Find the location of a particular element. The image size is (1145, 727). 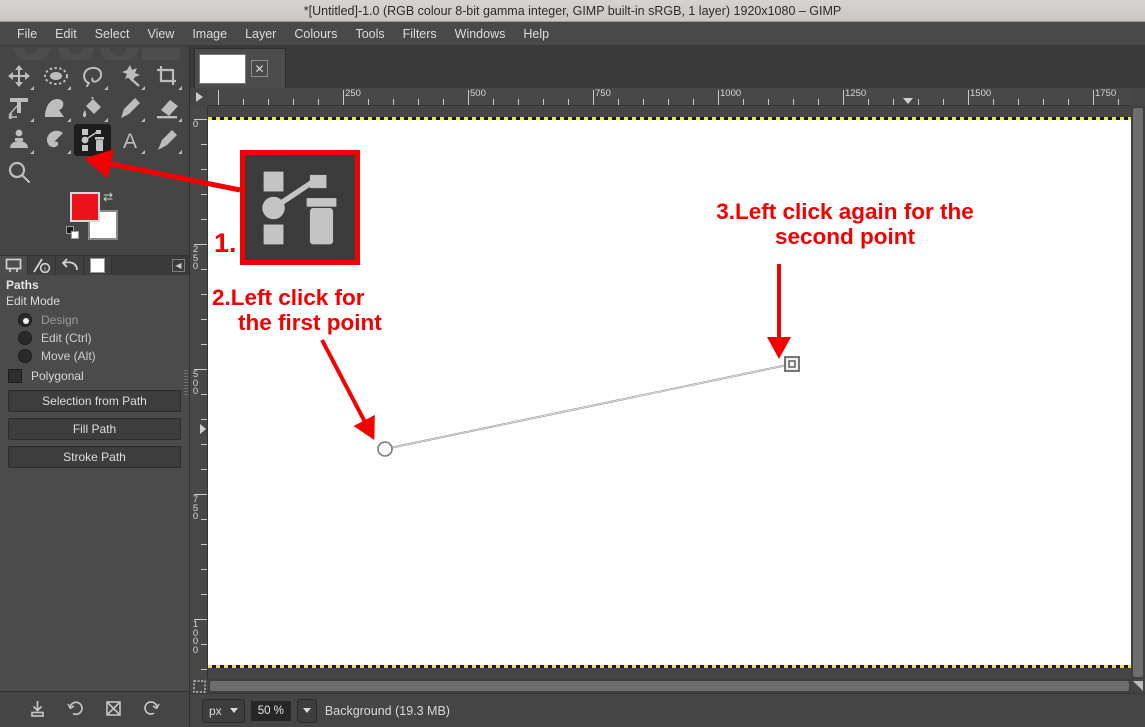

smudge-tool is located at coordinates (55, 140).